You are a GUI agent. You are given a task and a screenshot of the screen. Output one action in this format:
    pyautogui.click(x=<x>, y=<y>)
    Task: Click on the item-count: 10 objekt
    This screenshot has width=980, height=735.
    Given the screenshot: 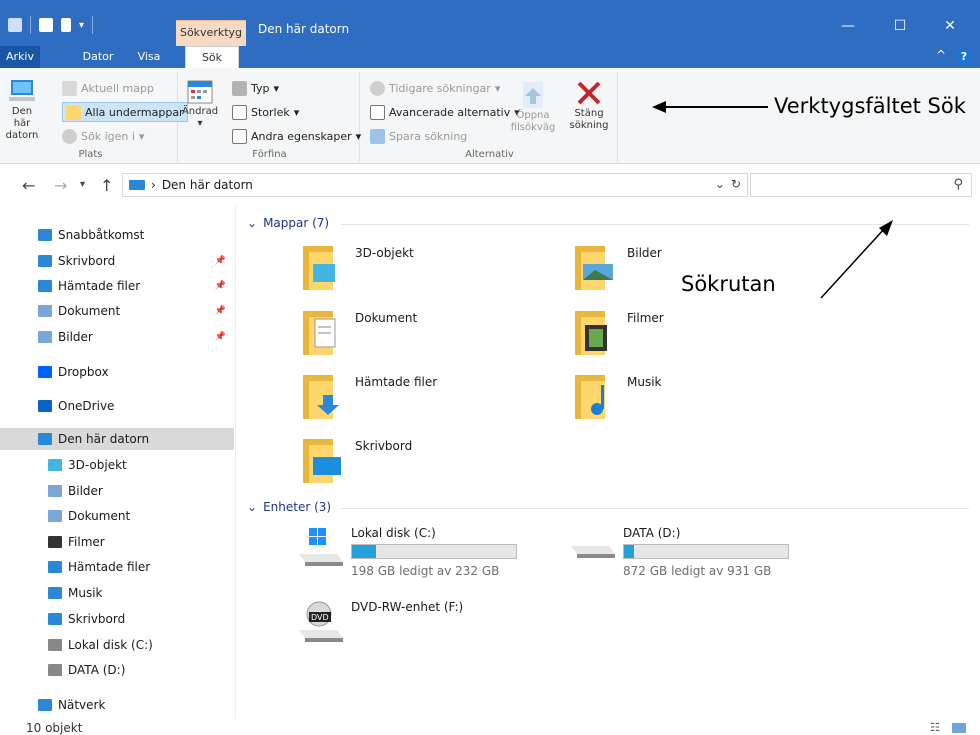 What is the action you would take?
    pyautogui.click(x=54, y=728)
    